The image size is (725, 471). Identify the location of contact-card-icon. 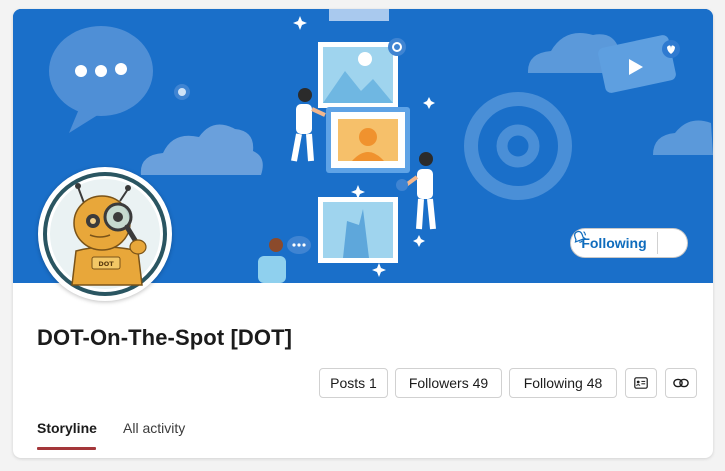
(641, 383).